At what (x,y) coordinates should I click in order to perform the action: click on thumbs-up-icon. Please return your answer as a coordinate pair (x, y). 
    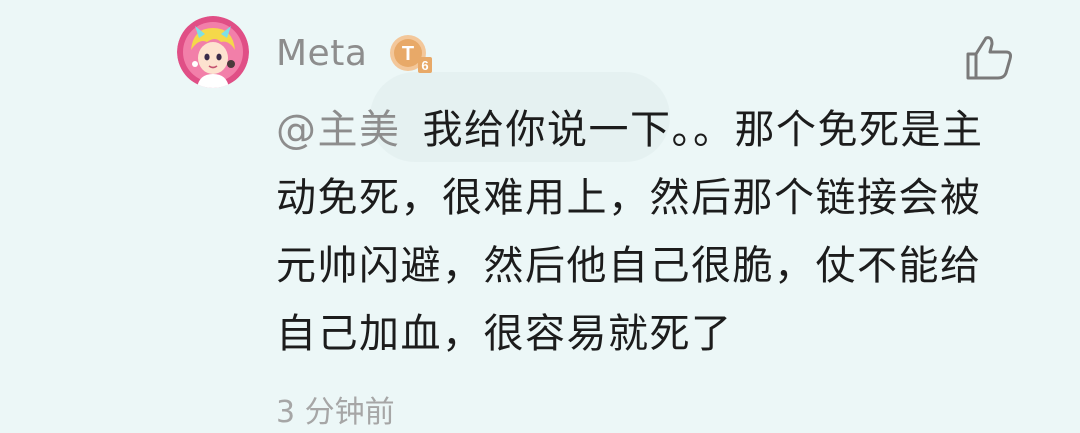
    Looking at the image, I should click on (989, 58).